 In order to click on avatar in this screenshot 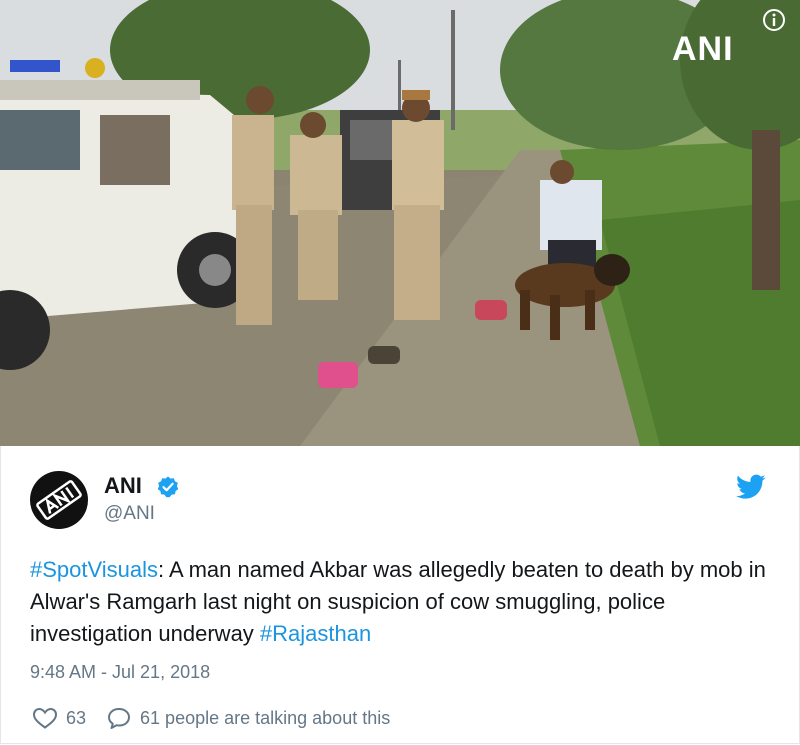, I will do `click(59, 500)`.